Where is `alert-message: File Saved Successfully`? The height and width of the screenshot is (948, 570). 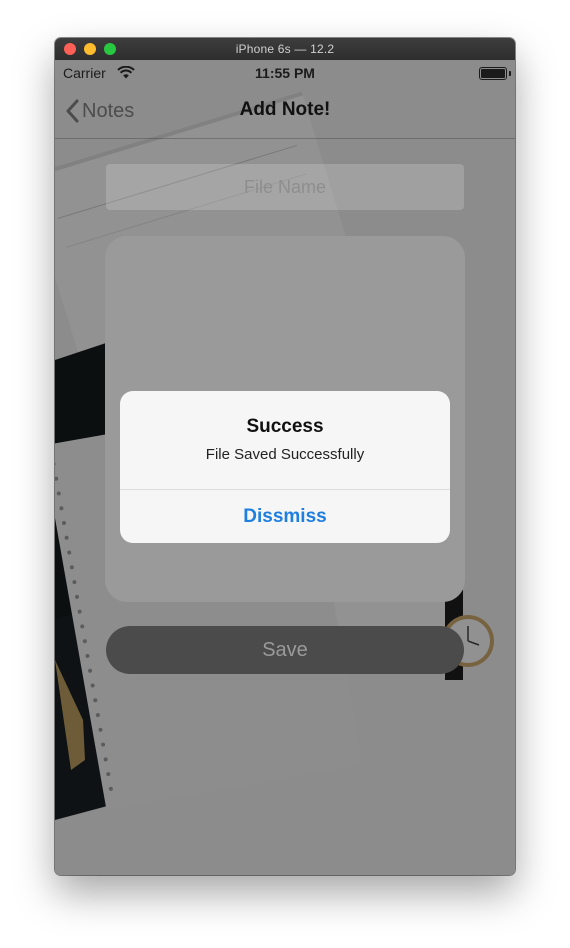 alert-message: File Saved Successfully is located at coordinates (285, 454).